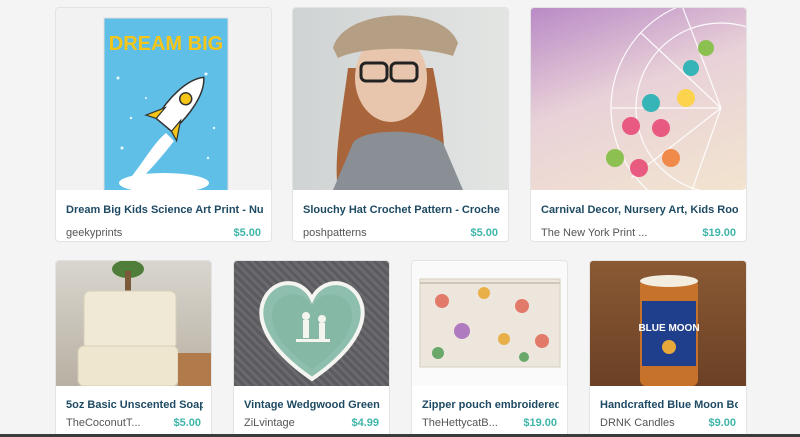  Describe the element at coordinates (489, 323) in the screenshot. I see `listing-image-floral-pouch-photo` at that location.